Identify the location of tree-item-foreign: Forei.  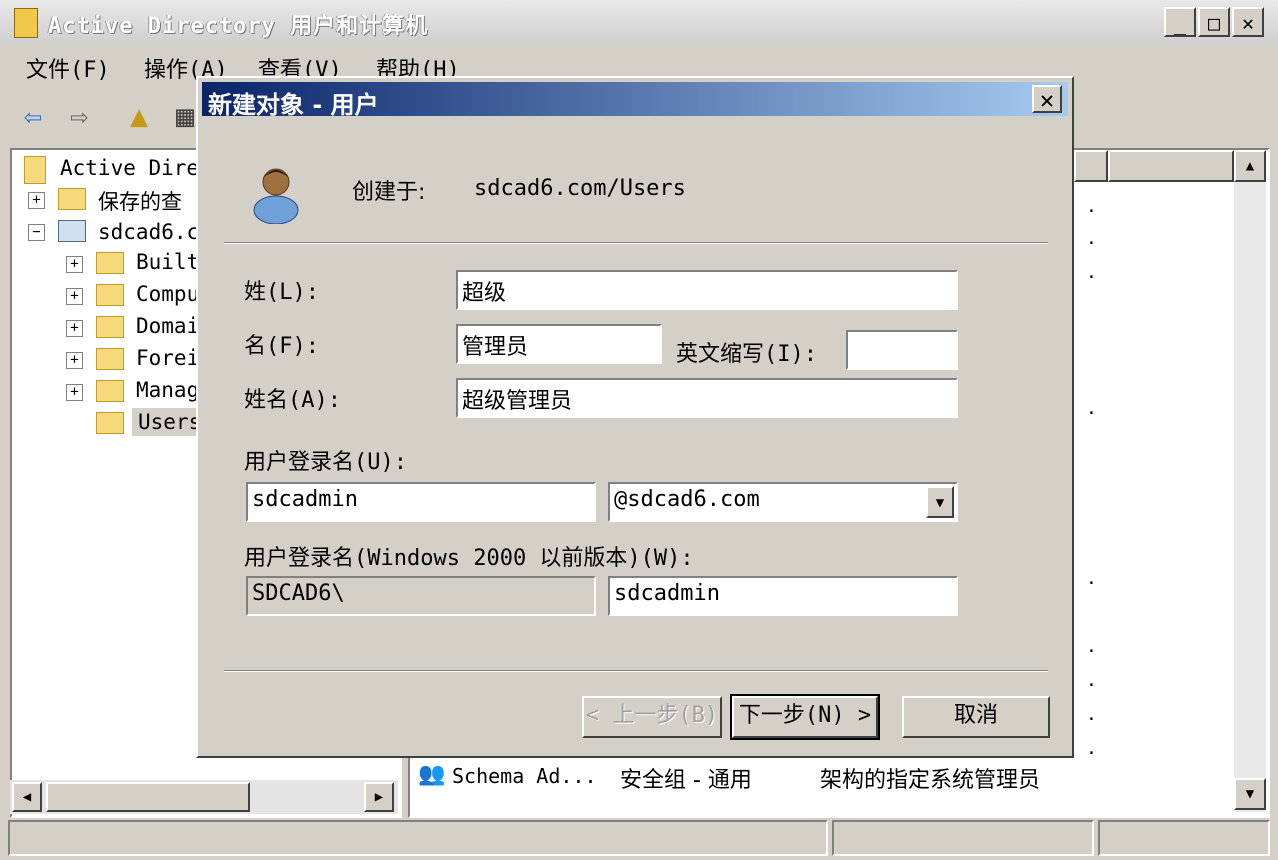
(167, 358).